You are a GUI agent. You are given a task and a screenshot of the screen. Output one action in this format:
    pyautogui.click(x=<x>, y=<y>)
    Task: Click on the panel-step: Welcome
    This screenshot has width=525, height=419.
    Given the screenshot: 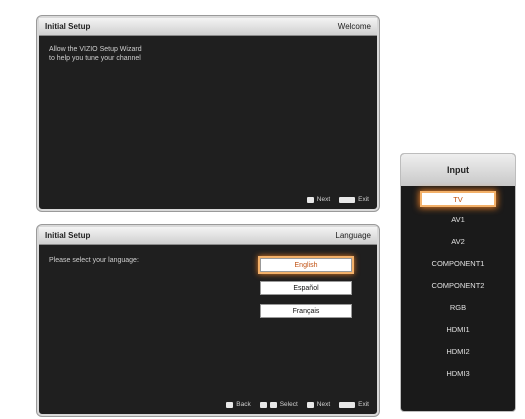 What is the action you would take?
    pyautogui.click(x=354, y=26)
    